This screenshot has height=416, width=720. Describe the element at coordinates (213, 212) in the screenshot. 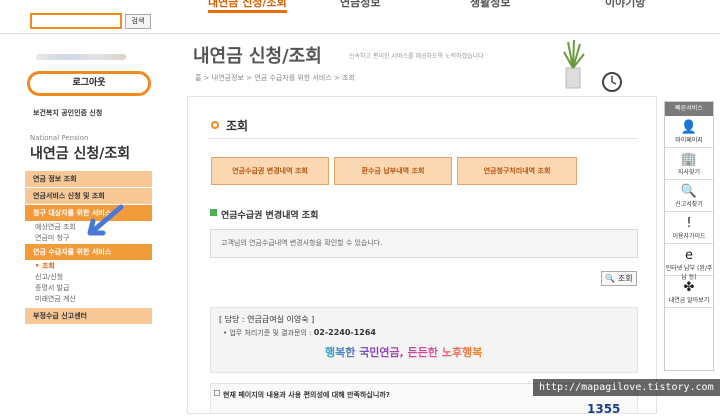

I see `subtitle-bullet-icon` at that location.